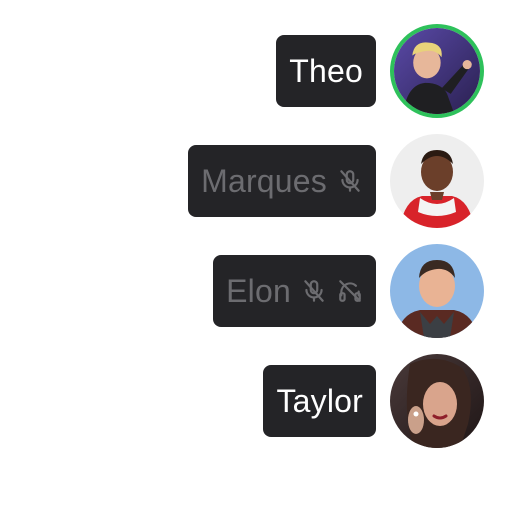  I want to click on participant-name: Taylor, so click(319, 401).